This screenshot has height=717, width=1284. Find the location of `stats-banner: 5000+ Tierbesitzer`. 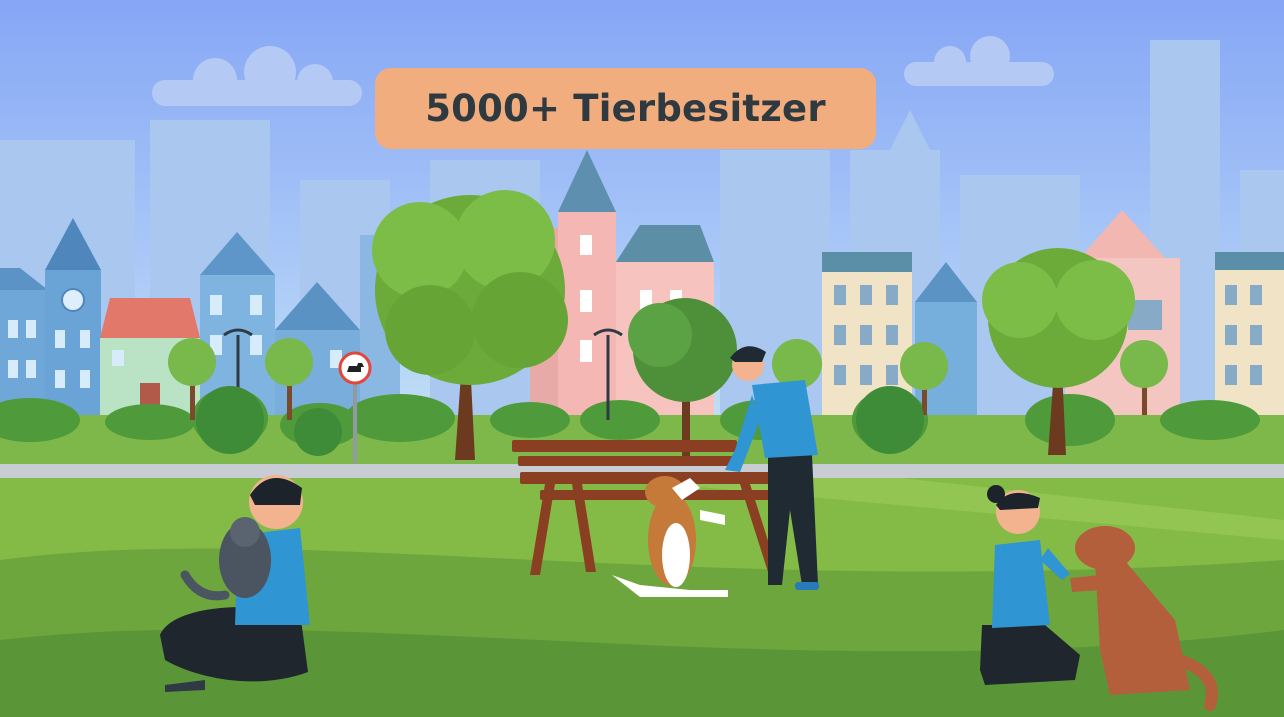

stats-banner: 5000+ Tierbesitzer is located at coordinates (625, 108).